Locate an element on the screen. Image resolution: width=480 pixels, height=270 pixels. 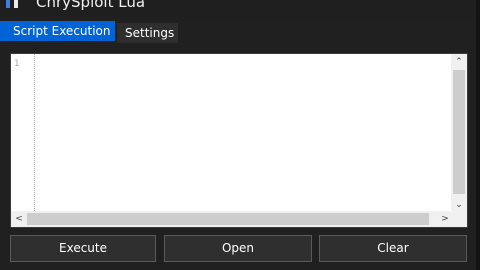
vertical-scrollbar: ⌃ ⌄ is located at coordinates (459, 133).